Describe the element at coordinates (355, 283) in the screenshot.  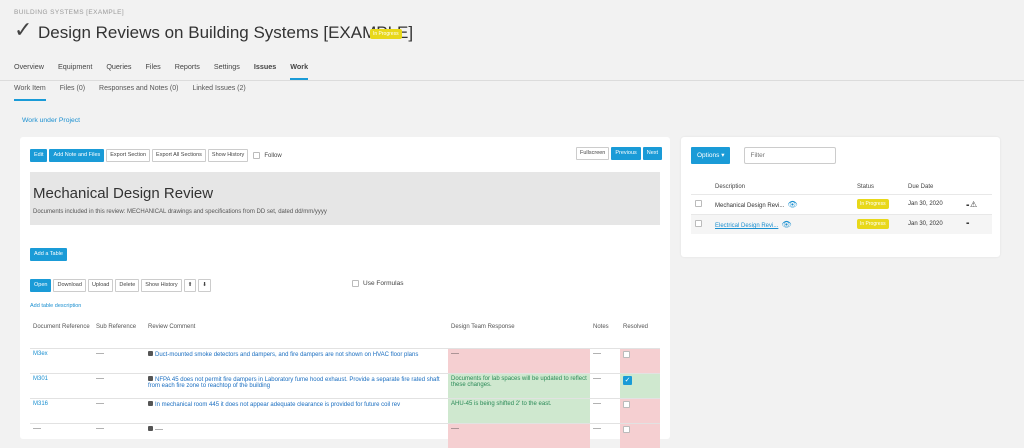
I see `use-formulas-checkbox` at that location.